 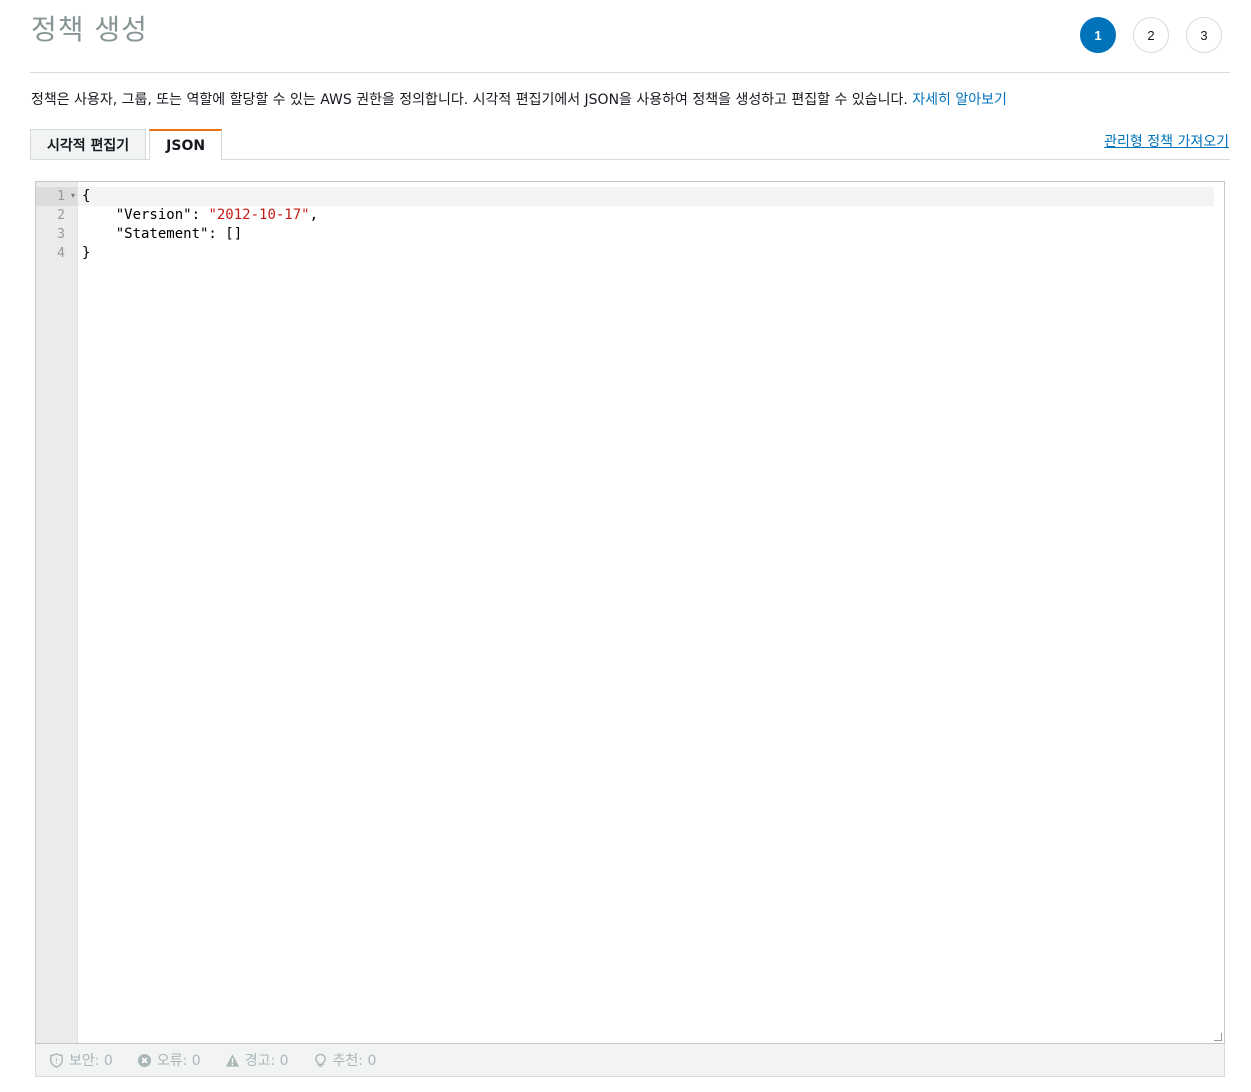 What do you see at coordinates (61, 234) in the screenshot?
I see `line-number: 3` at bounding box center [61, 234].